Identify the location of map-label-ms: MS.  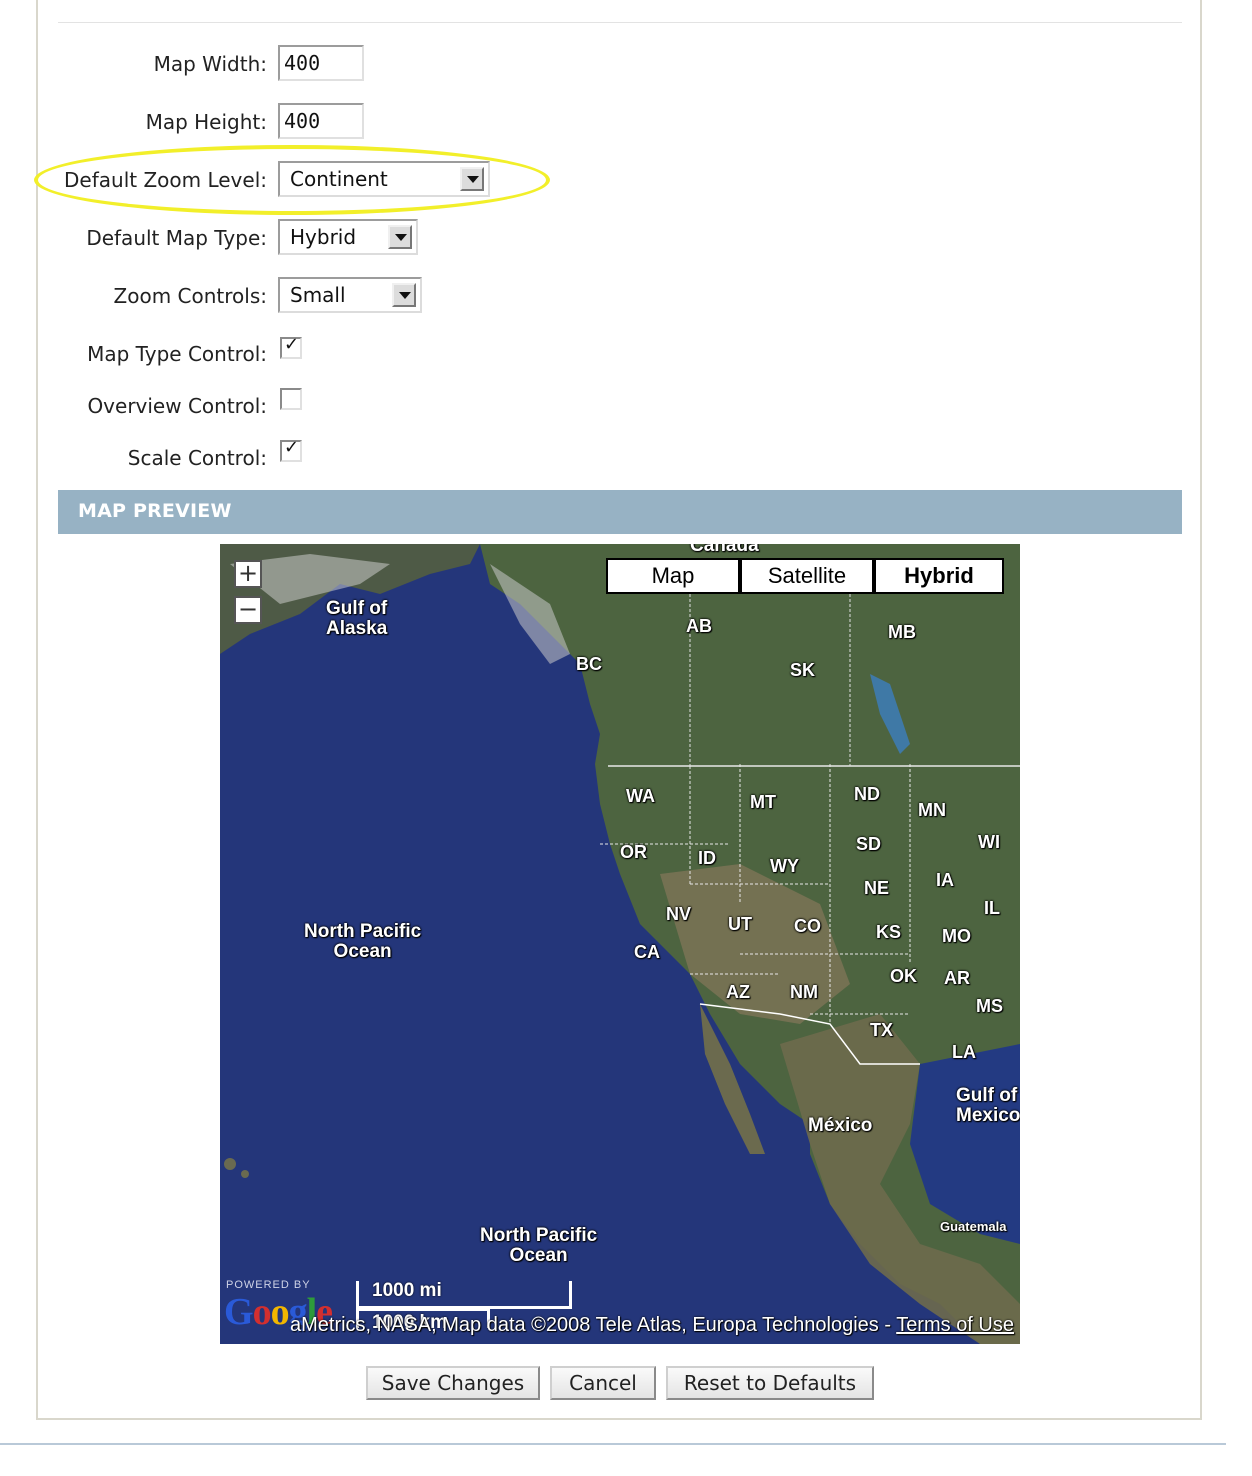
(989, 1006).